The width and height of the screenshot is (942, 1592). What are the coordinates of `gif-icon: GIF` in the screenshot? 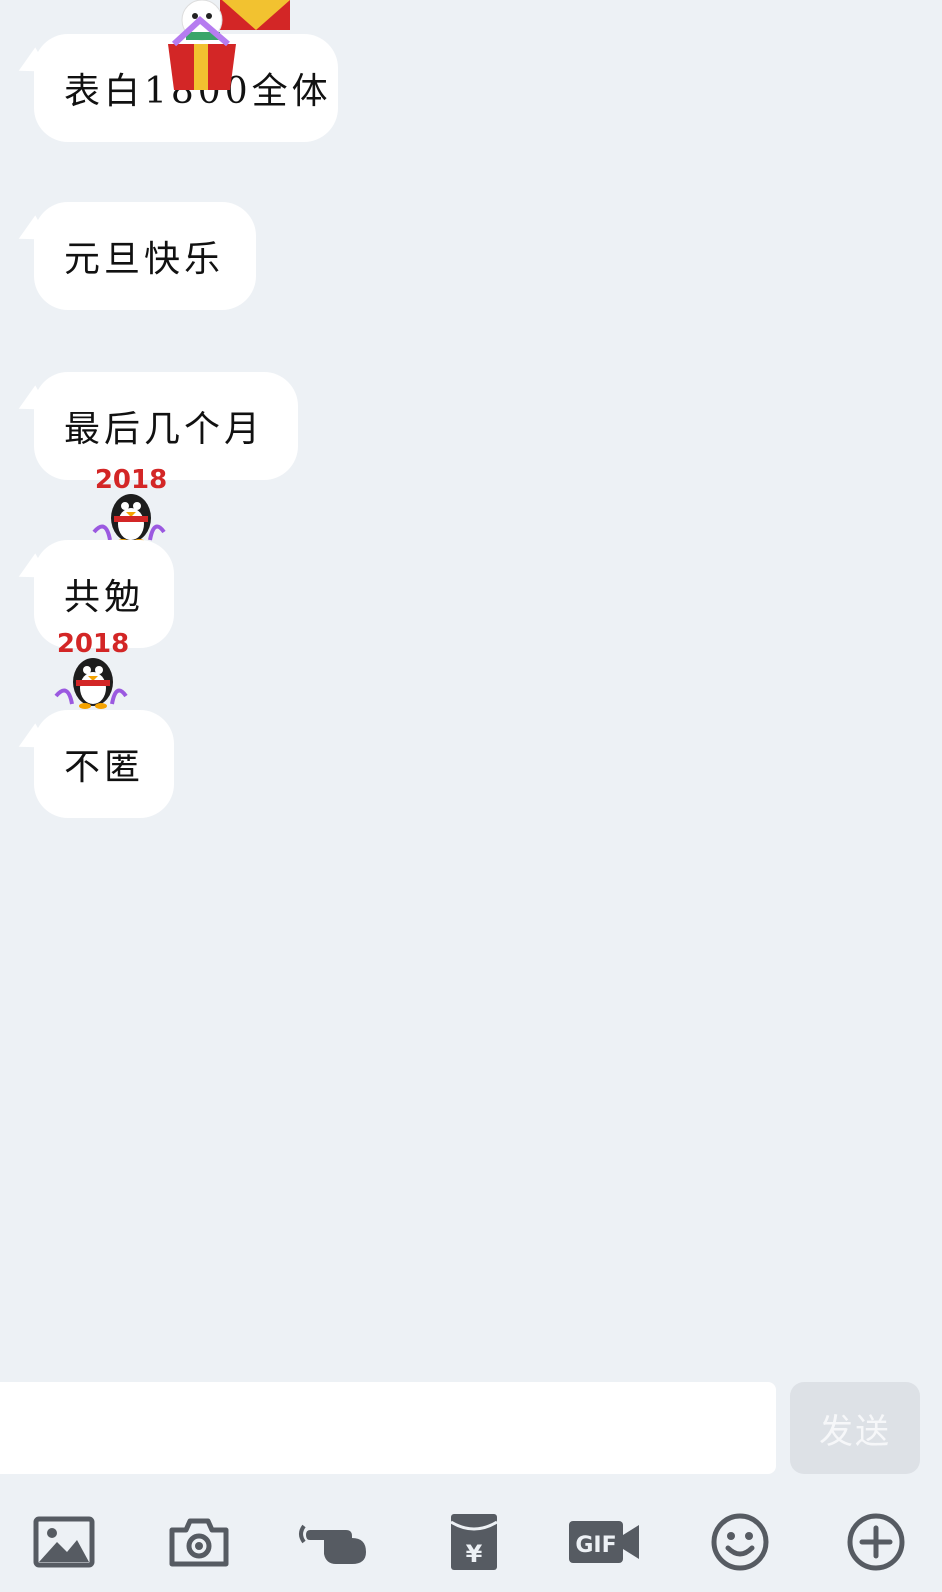 It's located at (604, 1542).